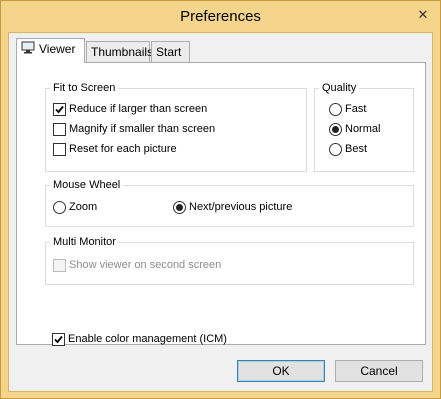 The image size is (441, 399). Describe the element at coordinates (356, 109) in the screenshot. I see `quality-fast-label: Fast` at that location.